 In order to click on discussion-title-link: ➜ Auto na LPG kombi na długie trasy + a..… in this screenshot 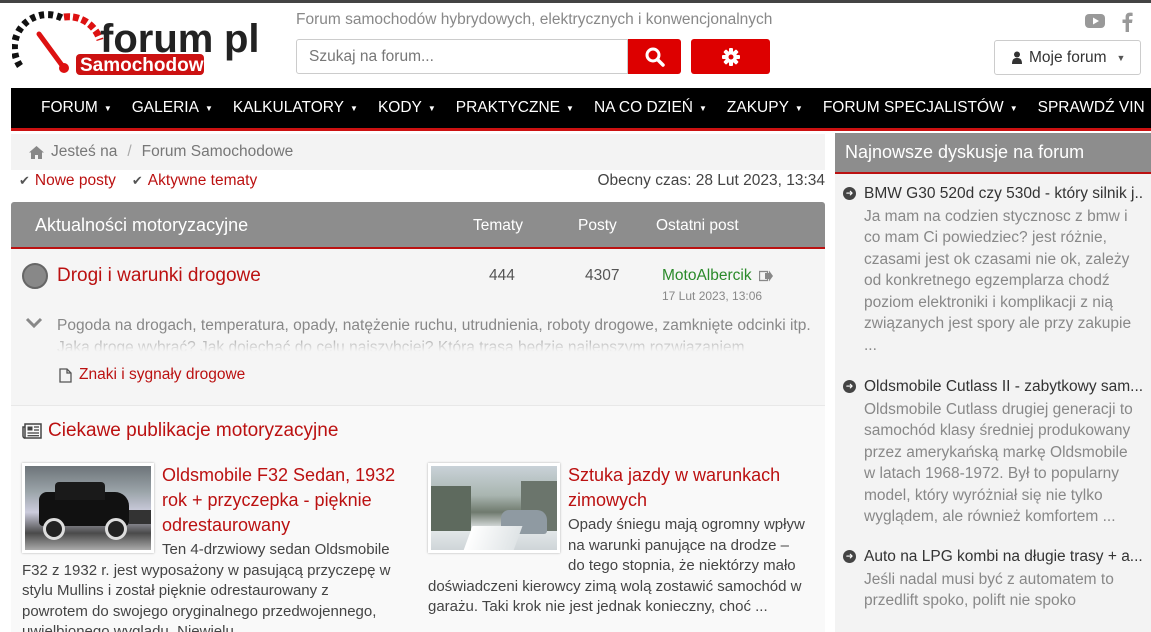, I will do `click(989, 557)`.